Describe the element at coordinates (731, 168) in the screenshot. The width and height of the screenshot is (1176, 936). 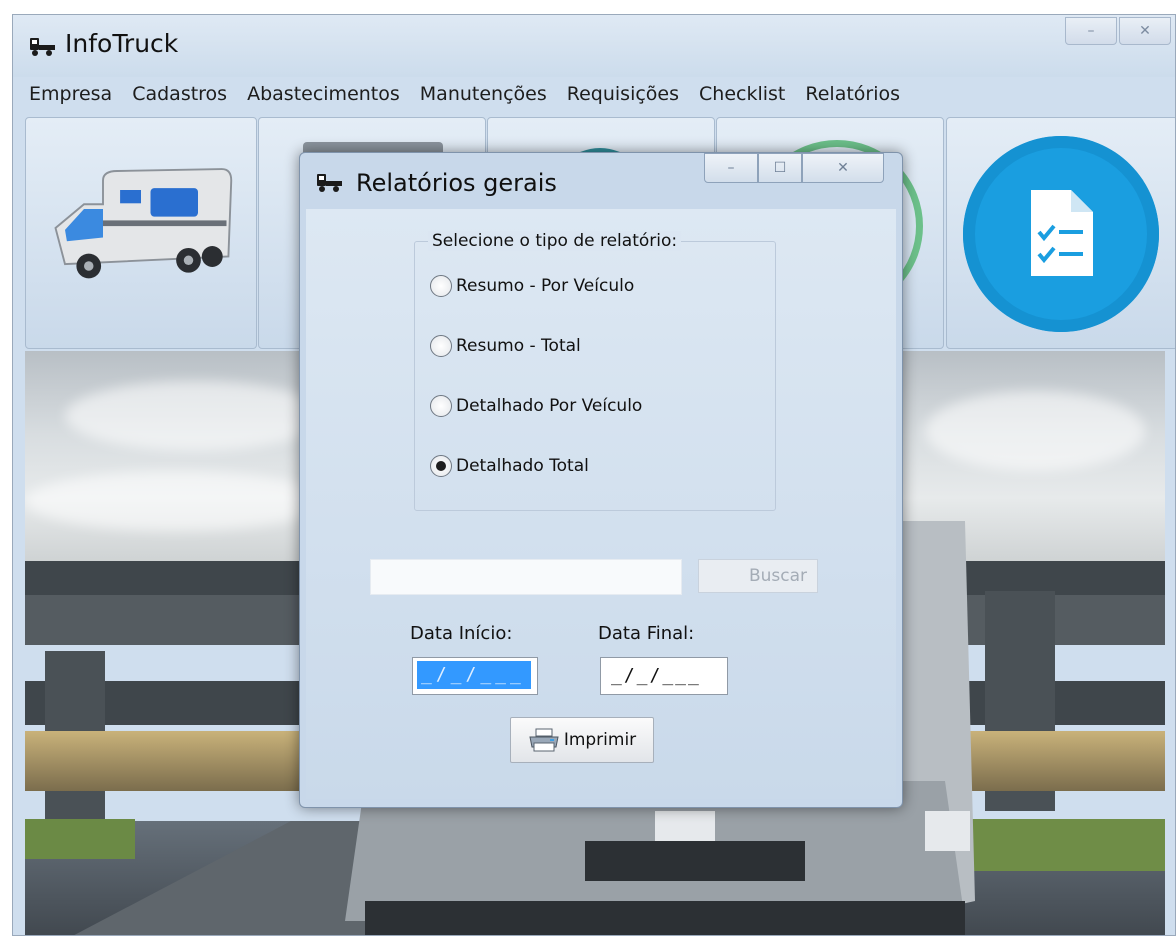
I see `dialog-minimize-button: –` at that location.